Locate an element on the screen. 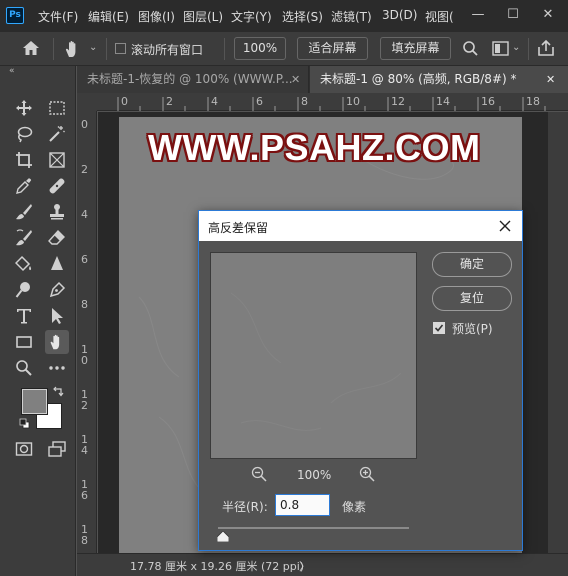 Image resolution: width=568 pixels, height=576 pixels. radius-slider-track is located at coordinates (313, 528).